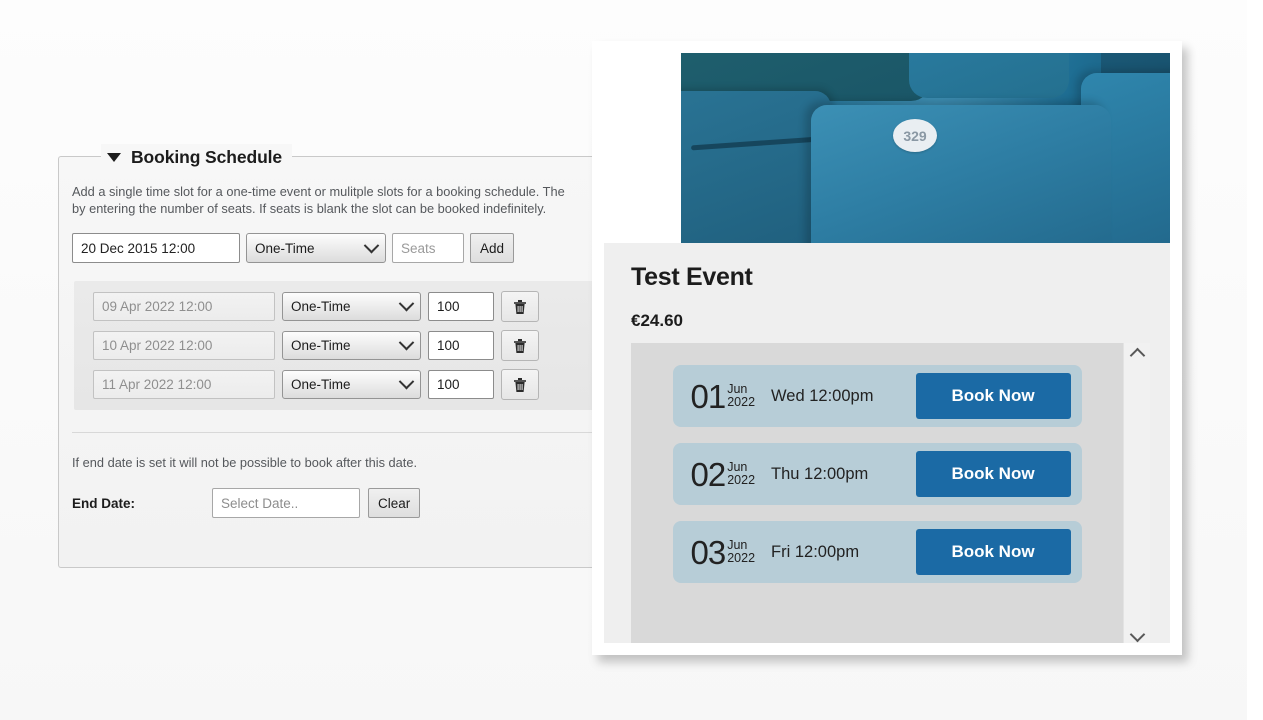 The width and height of the screenshot is (1263, 720). Describe the element at coordinates (815, 551) in the screenshot. I see `slot-weekday-time: Fri 12:00pm` at that location.